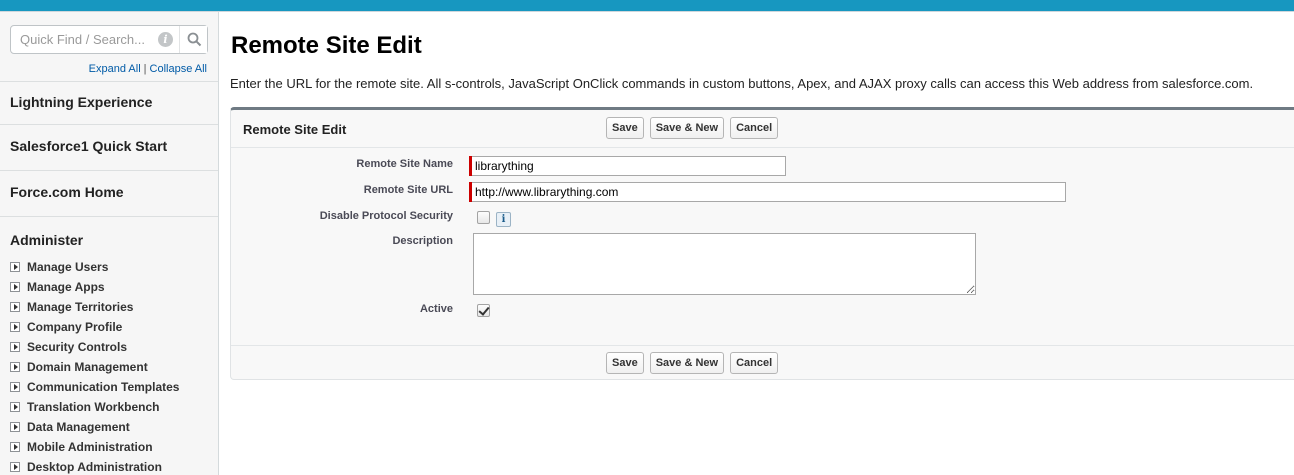 The height and width of the screenshot is (475, 1294). I want to click on admin-item-label: Manage Users, so click(68, 267).